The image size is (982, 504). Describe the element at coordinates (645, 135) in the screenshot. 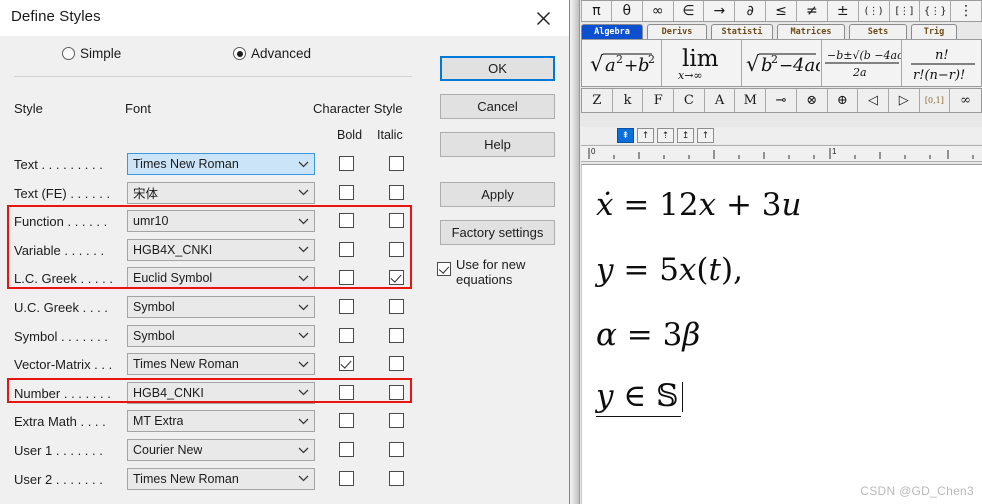

I see `align-center-icon: ↑` at that location.